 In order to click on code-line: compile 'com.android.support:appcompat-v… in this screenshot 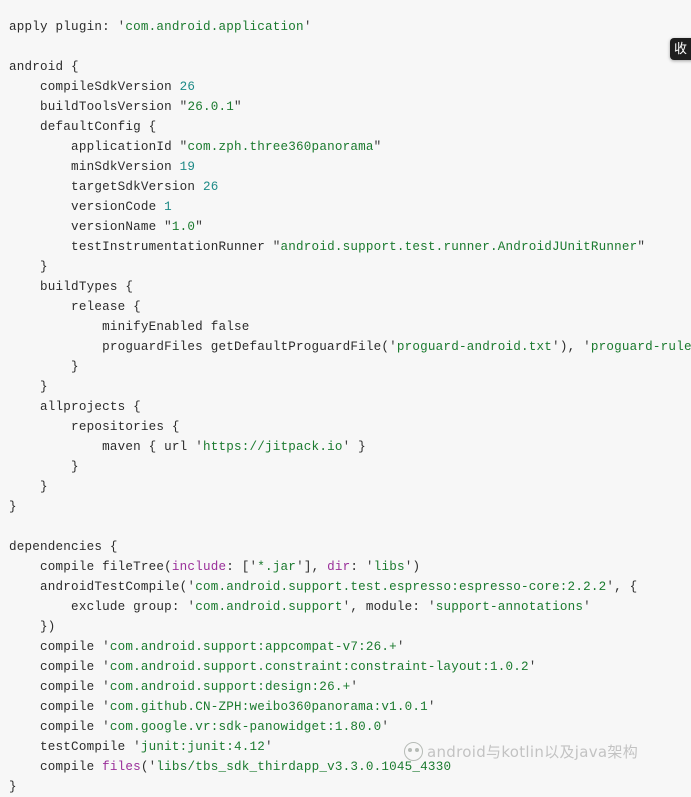, I will do `click(350, 647)`.